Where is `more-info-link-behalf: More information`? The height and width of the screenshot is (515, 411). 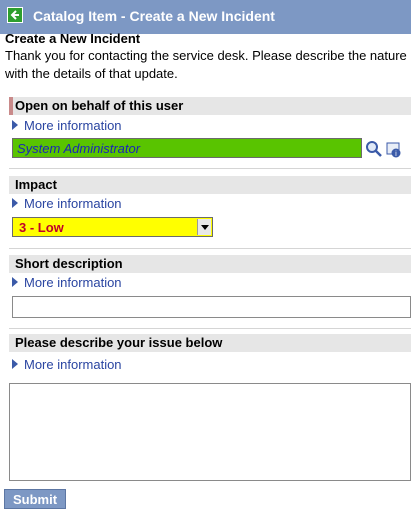 more-info-link-behalf: More information is located at coordinates (67, 125).